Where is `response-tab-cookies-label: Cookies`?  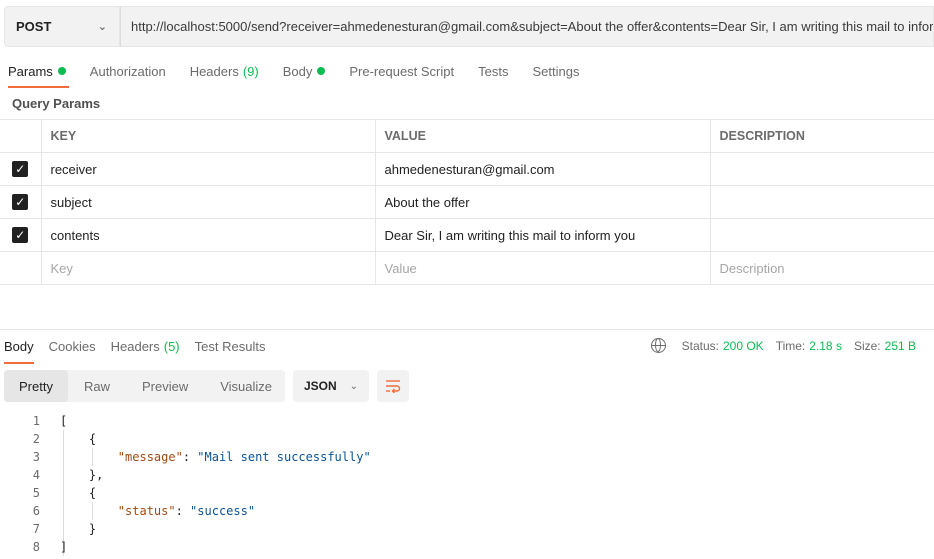 response-tab-cookies-label: Cookies is located at coordinates (72, 346).